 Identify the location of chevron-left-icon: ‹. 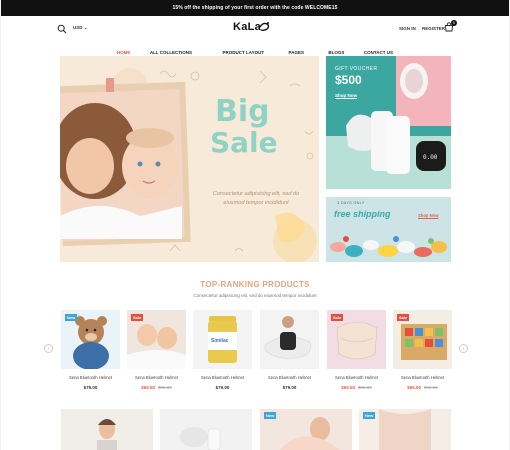
(48, 349).